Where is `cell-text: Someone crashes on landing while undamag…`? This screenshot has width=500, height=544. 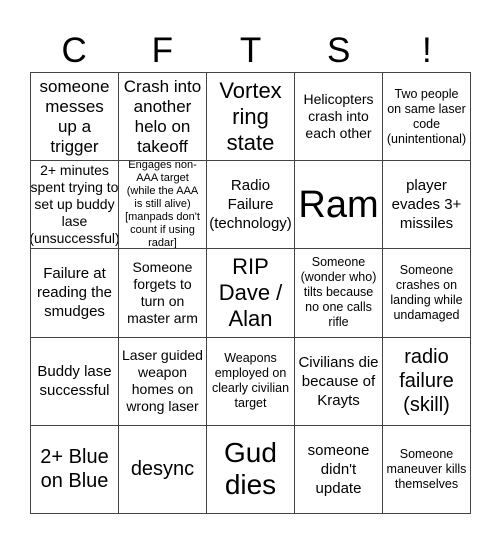
cell-text: Someone crashes on landing while undamag… is located at coordinates (426, 292).